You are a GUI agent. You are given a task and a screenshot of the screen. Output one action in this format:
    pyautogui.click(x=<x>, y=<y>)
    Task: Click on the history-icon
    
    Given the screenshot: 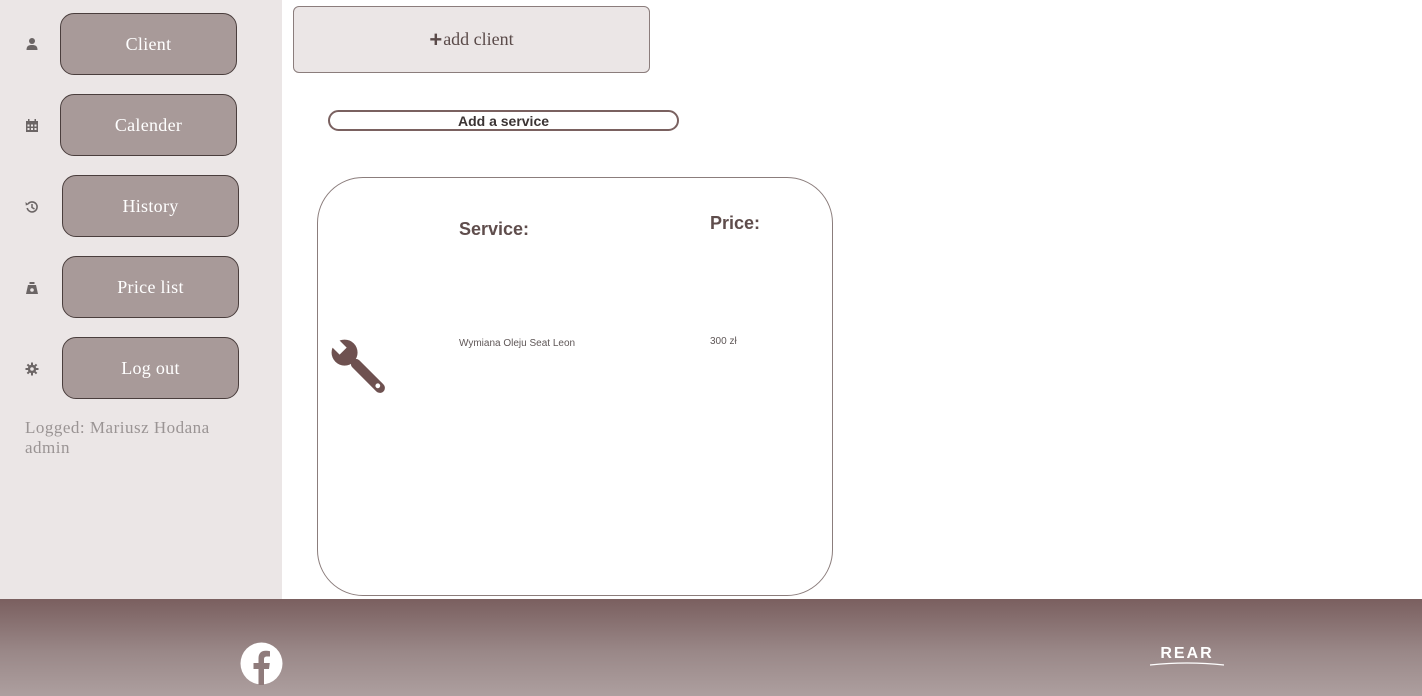 What is the action you would take?
    pyautogui.click(x=32, y=207)
    